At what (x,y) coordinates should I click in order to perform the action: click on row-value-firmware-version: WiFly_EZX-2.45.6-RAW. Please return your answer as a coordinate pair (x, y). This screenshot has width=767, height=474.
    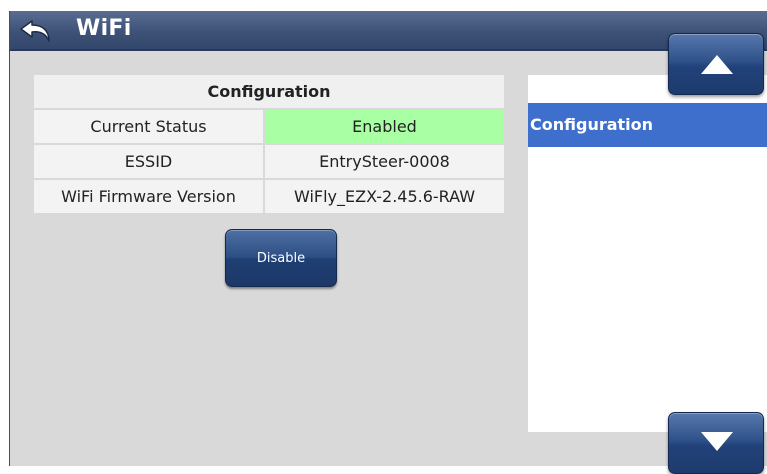
    Looking at the image, I should click on (384, 197).